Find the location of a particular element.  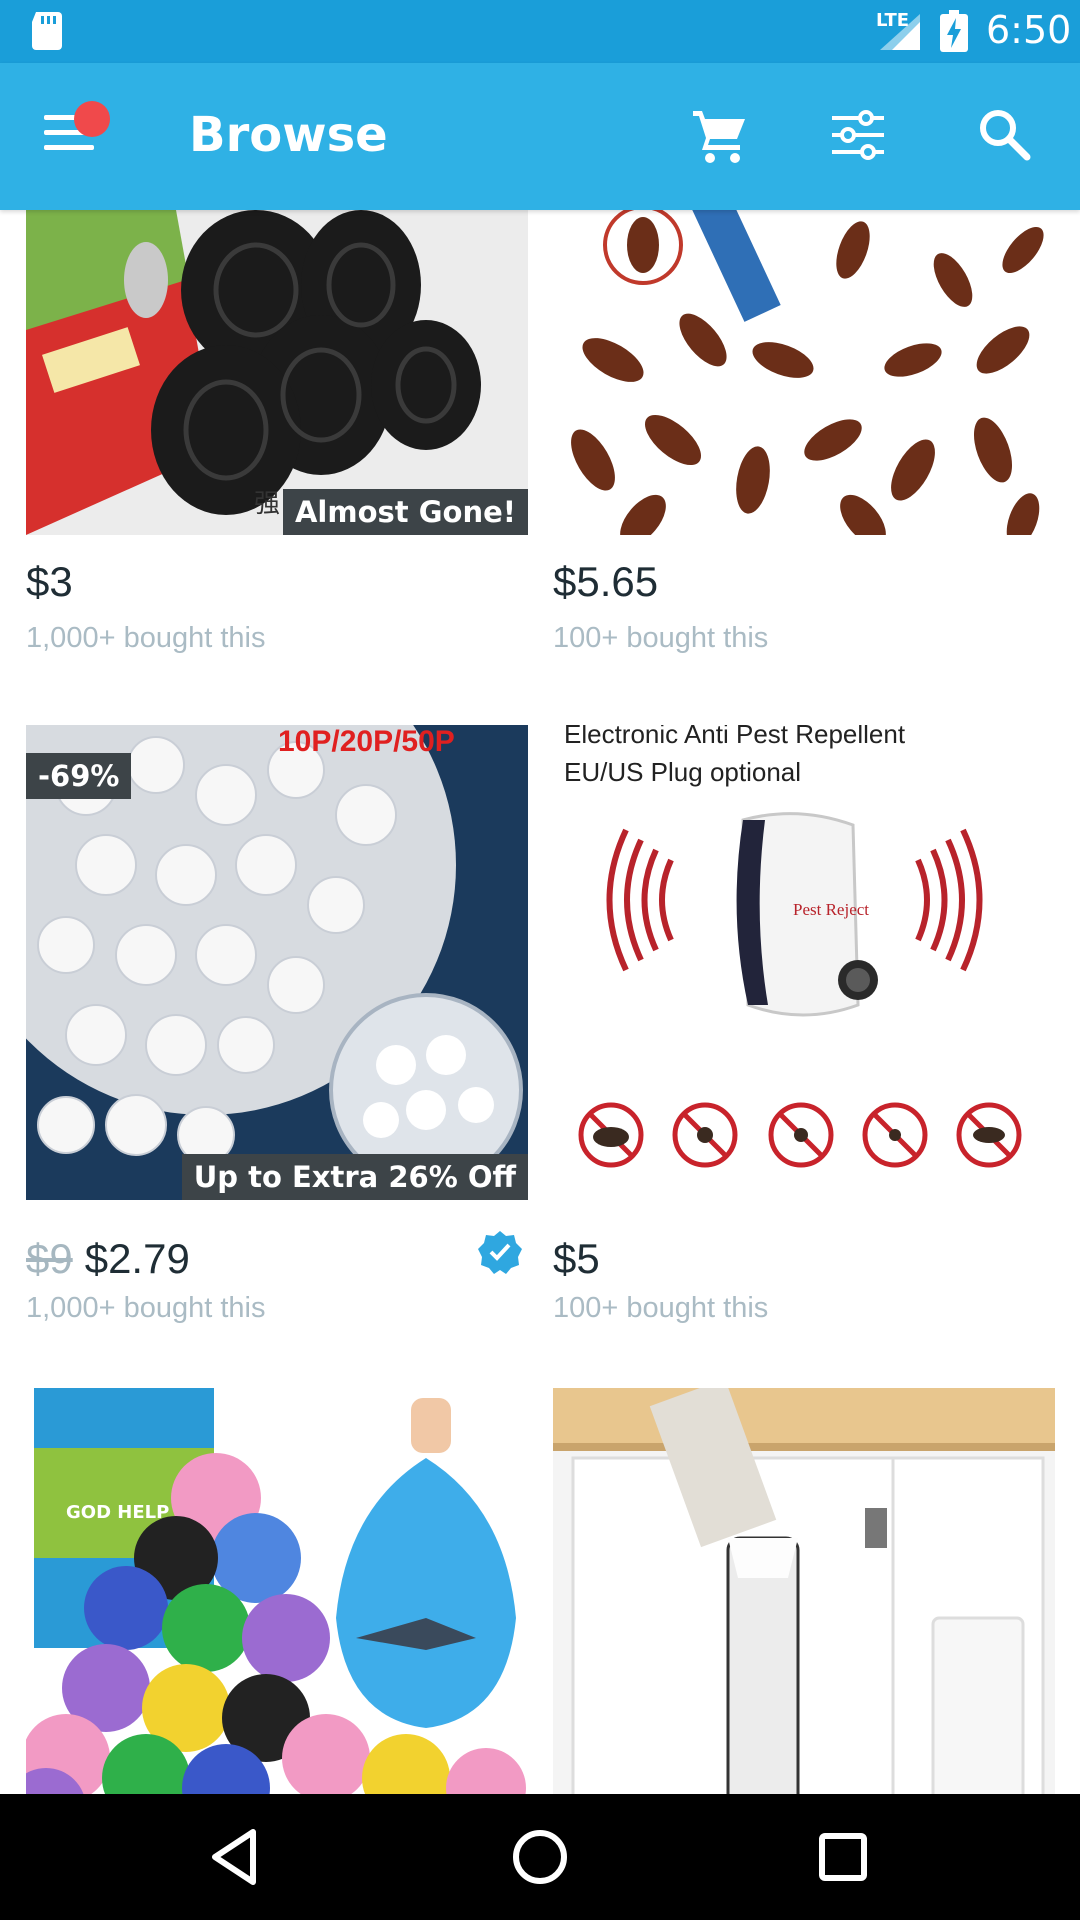

signal-icon is located at coordinates (900, 32).